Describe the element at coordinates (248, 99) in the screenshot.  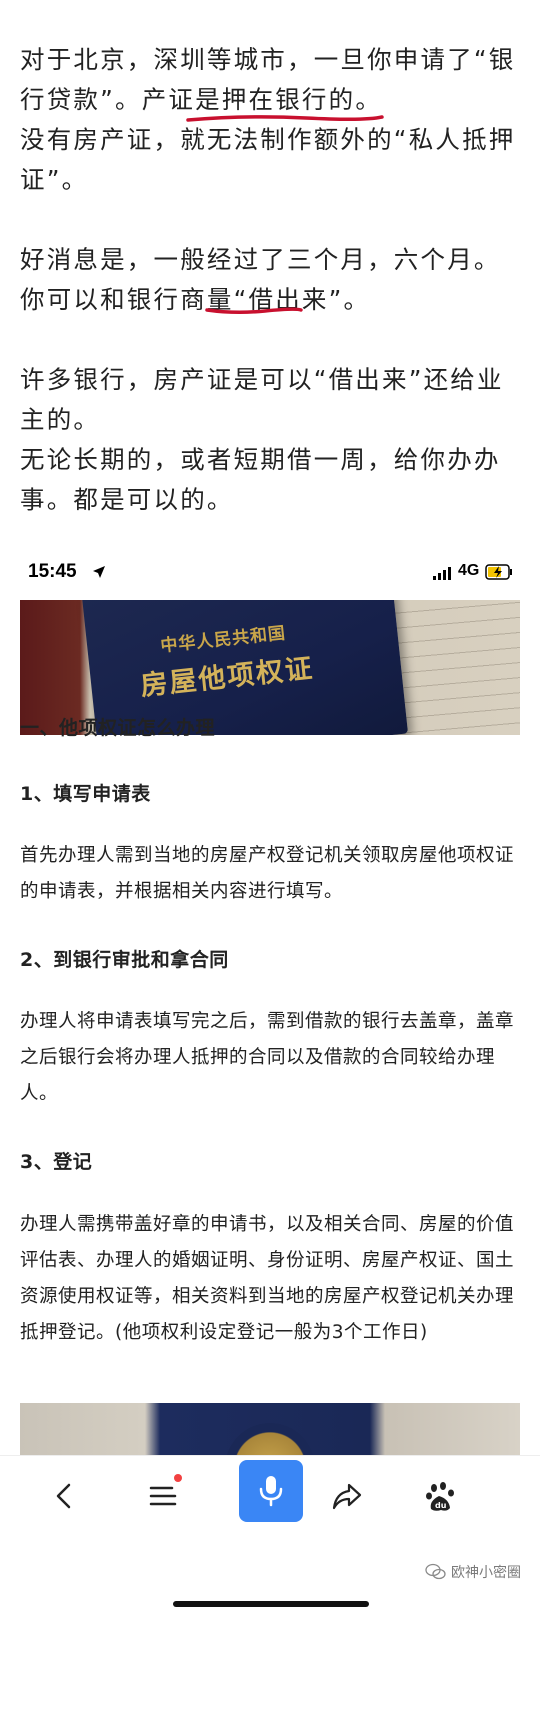
I see `highlight-mortgaged-certificate: 产证是押在银行的` at that location.